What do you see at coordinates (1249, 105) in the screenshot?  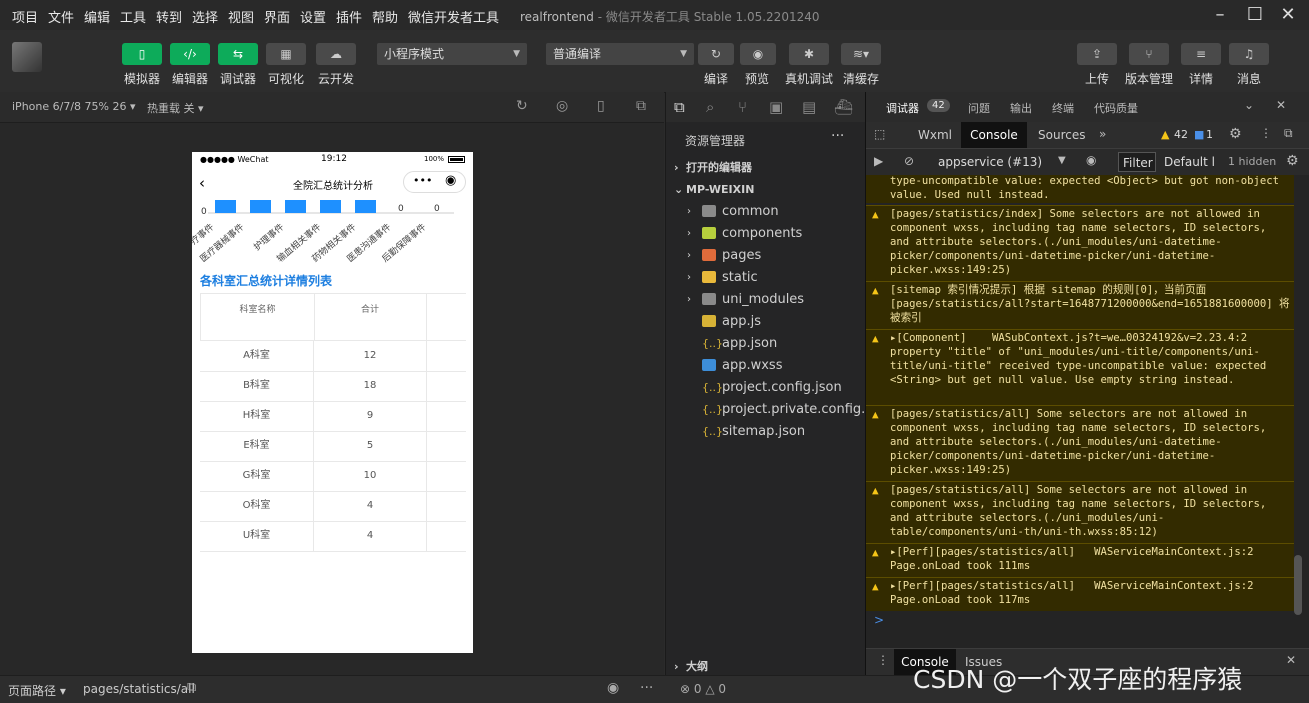 I see `chevron-down-icon: ⌄` at bounding box center [1249, 105].